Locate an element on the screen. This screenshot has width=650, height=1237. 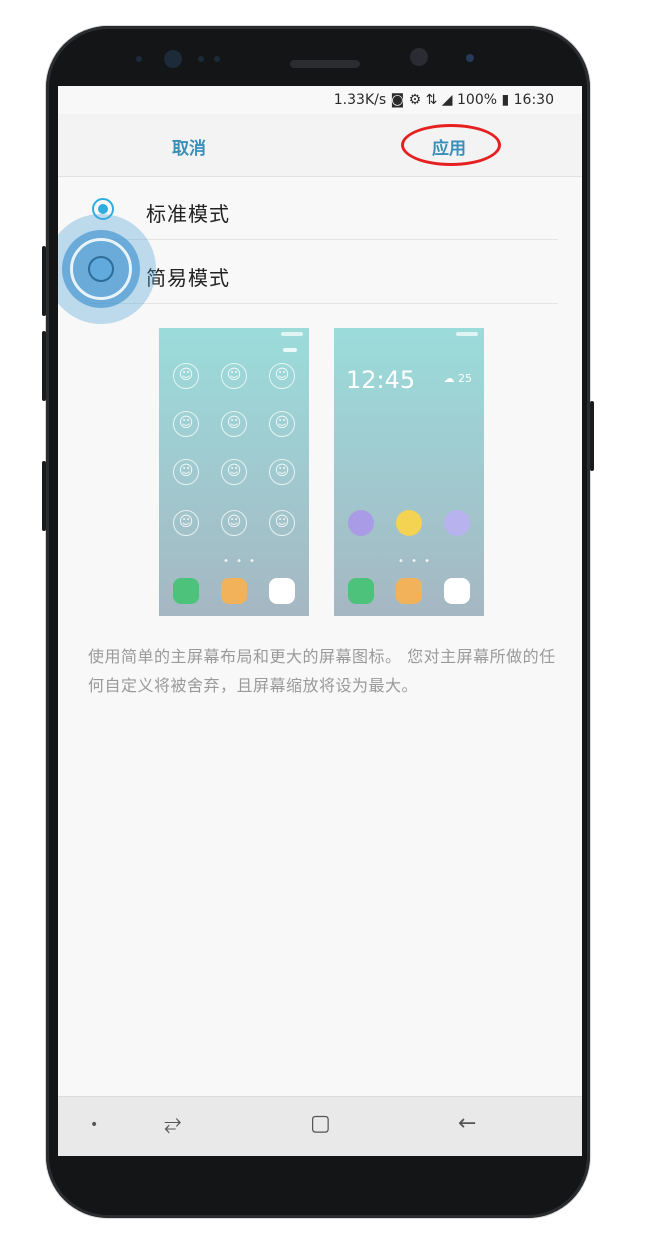
weather-widget: ☁ 25 is located at coordinates (458, 378).